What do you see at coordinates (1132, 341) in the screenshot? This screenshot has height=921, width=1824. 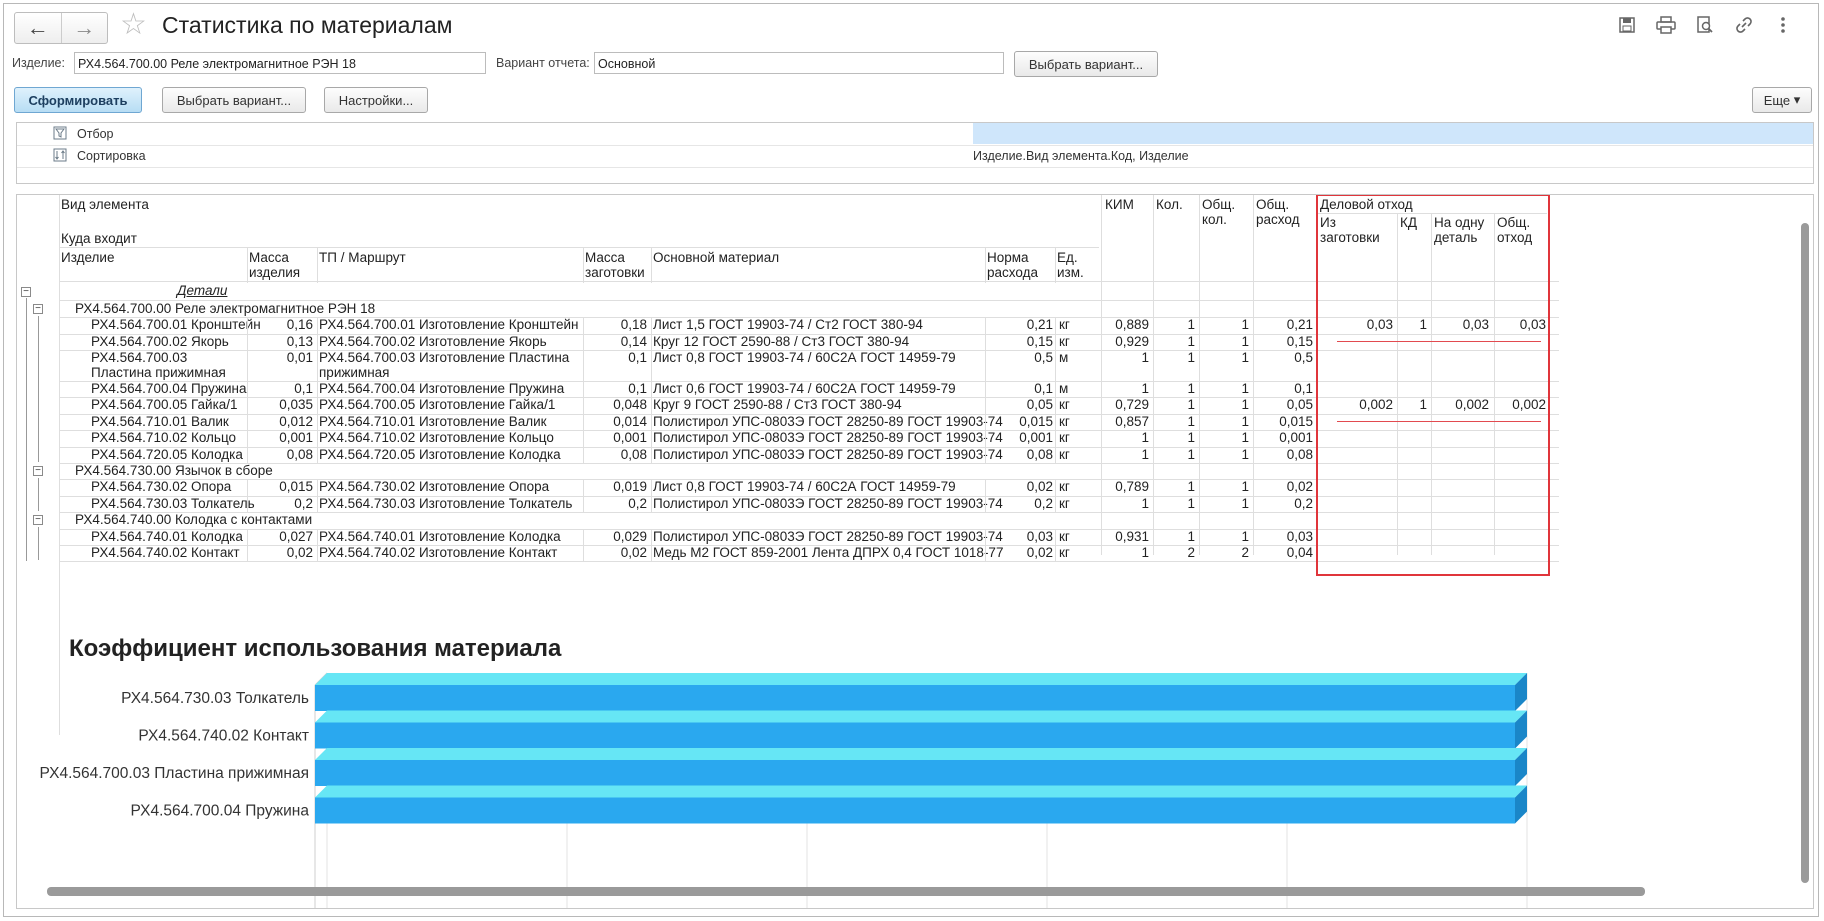 I see `row-kim: 0,929` at bounding box center [1132, 341].